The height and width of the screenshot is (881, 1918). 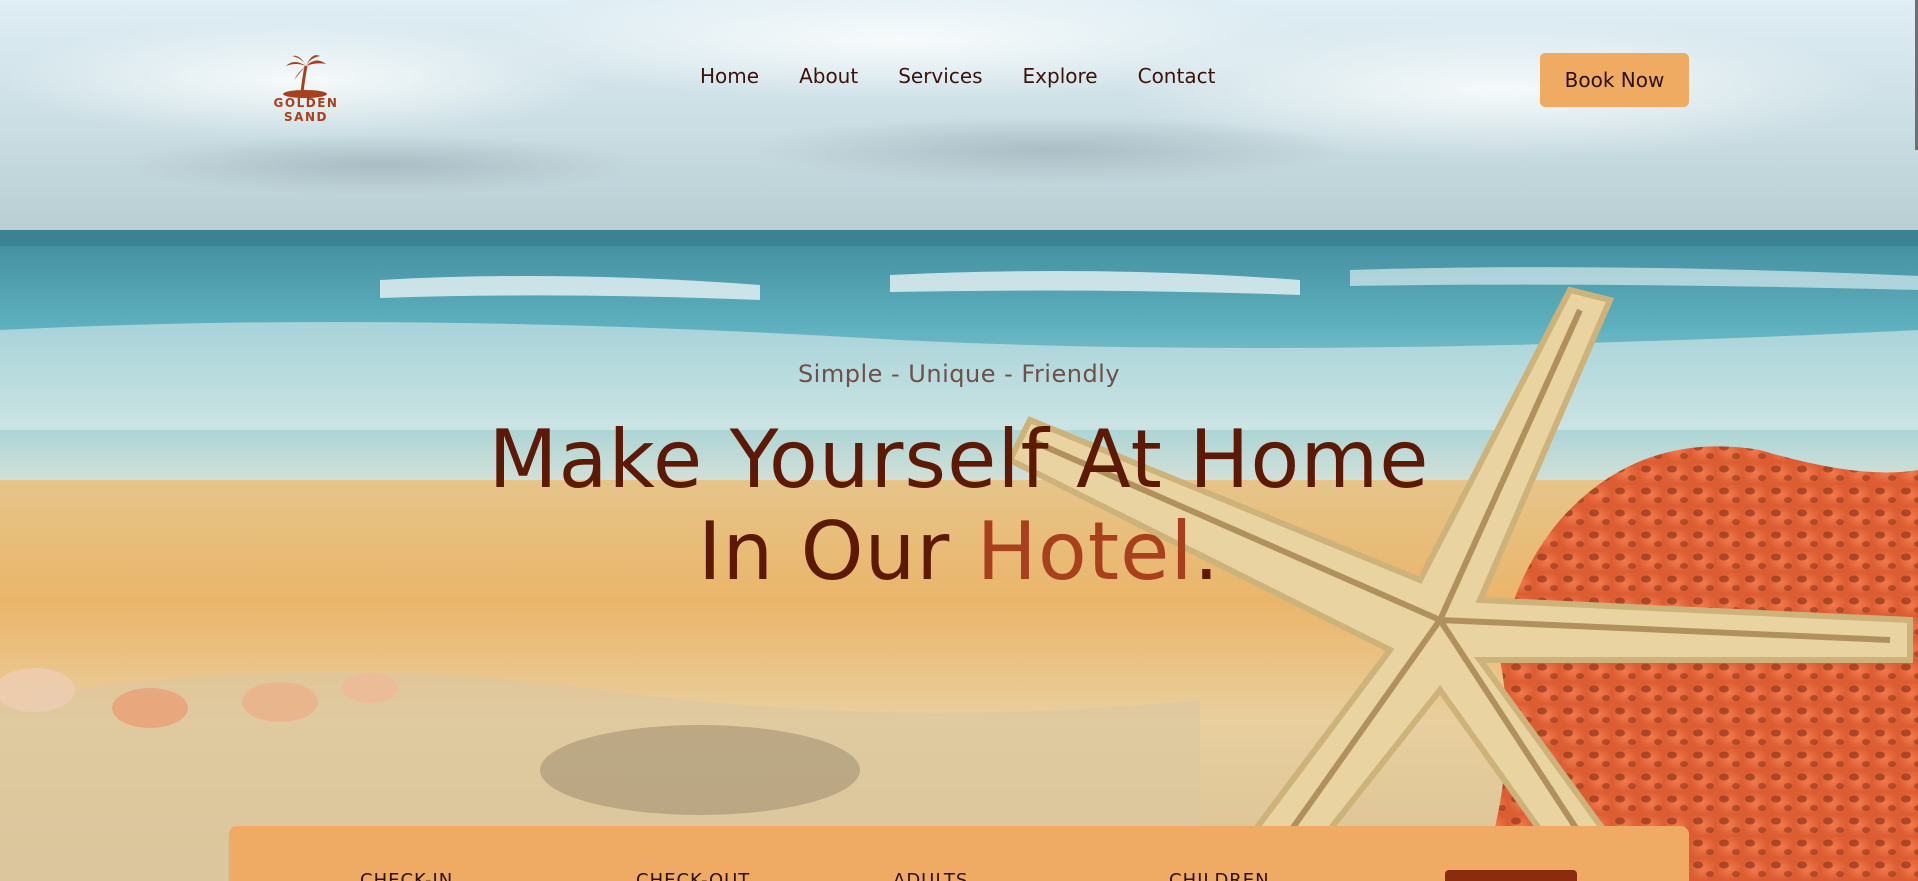 What do you see at coordinates (306, 110) in the screenshot?
I see `brand-name: GOLDEN SAND` at bounding box center [306, 110].